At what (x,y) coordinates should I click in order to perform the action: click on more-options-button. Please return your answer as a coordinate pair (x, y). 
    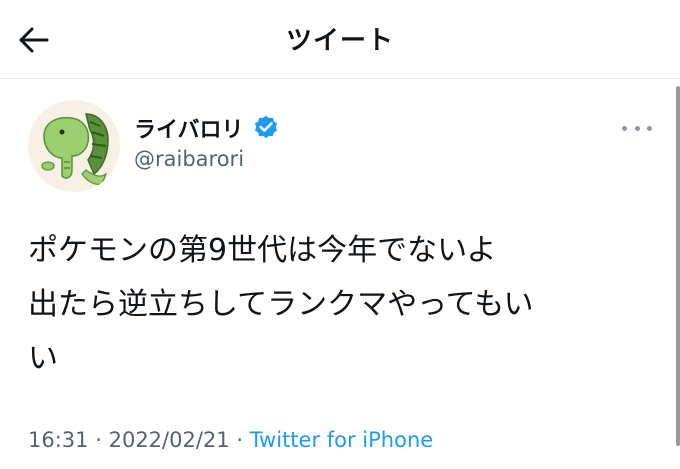
    Looking at the image, I should click on (637, 128).